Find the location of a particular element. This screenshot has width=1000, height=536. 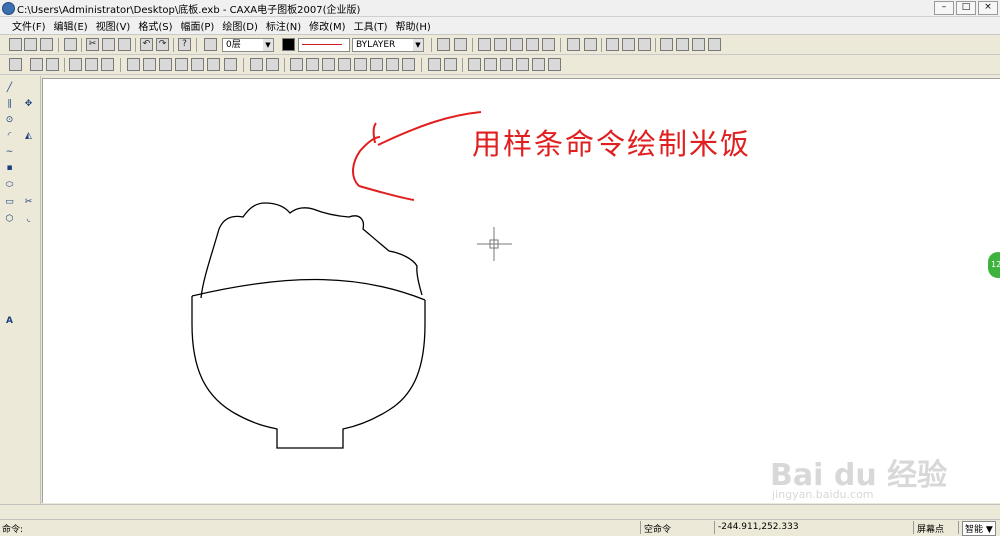

cut-icon: ✂ is located at coordinates (92, 44).